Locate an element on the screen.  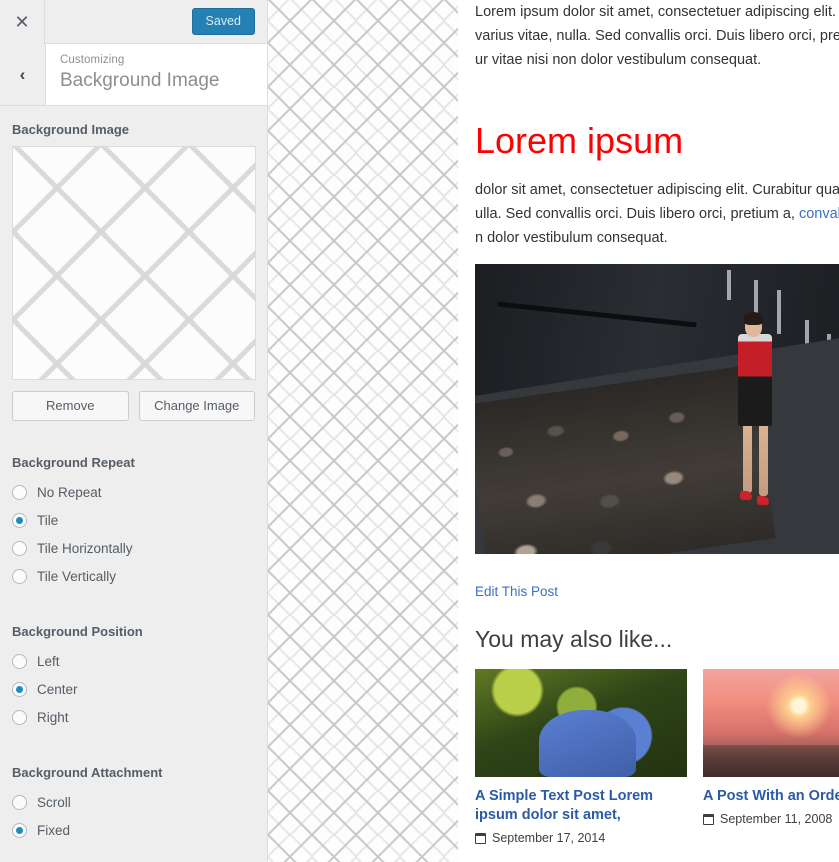
paragraph-line: n dolor vestibulum consequat. is located at coordinates (571, 238).